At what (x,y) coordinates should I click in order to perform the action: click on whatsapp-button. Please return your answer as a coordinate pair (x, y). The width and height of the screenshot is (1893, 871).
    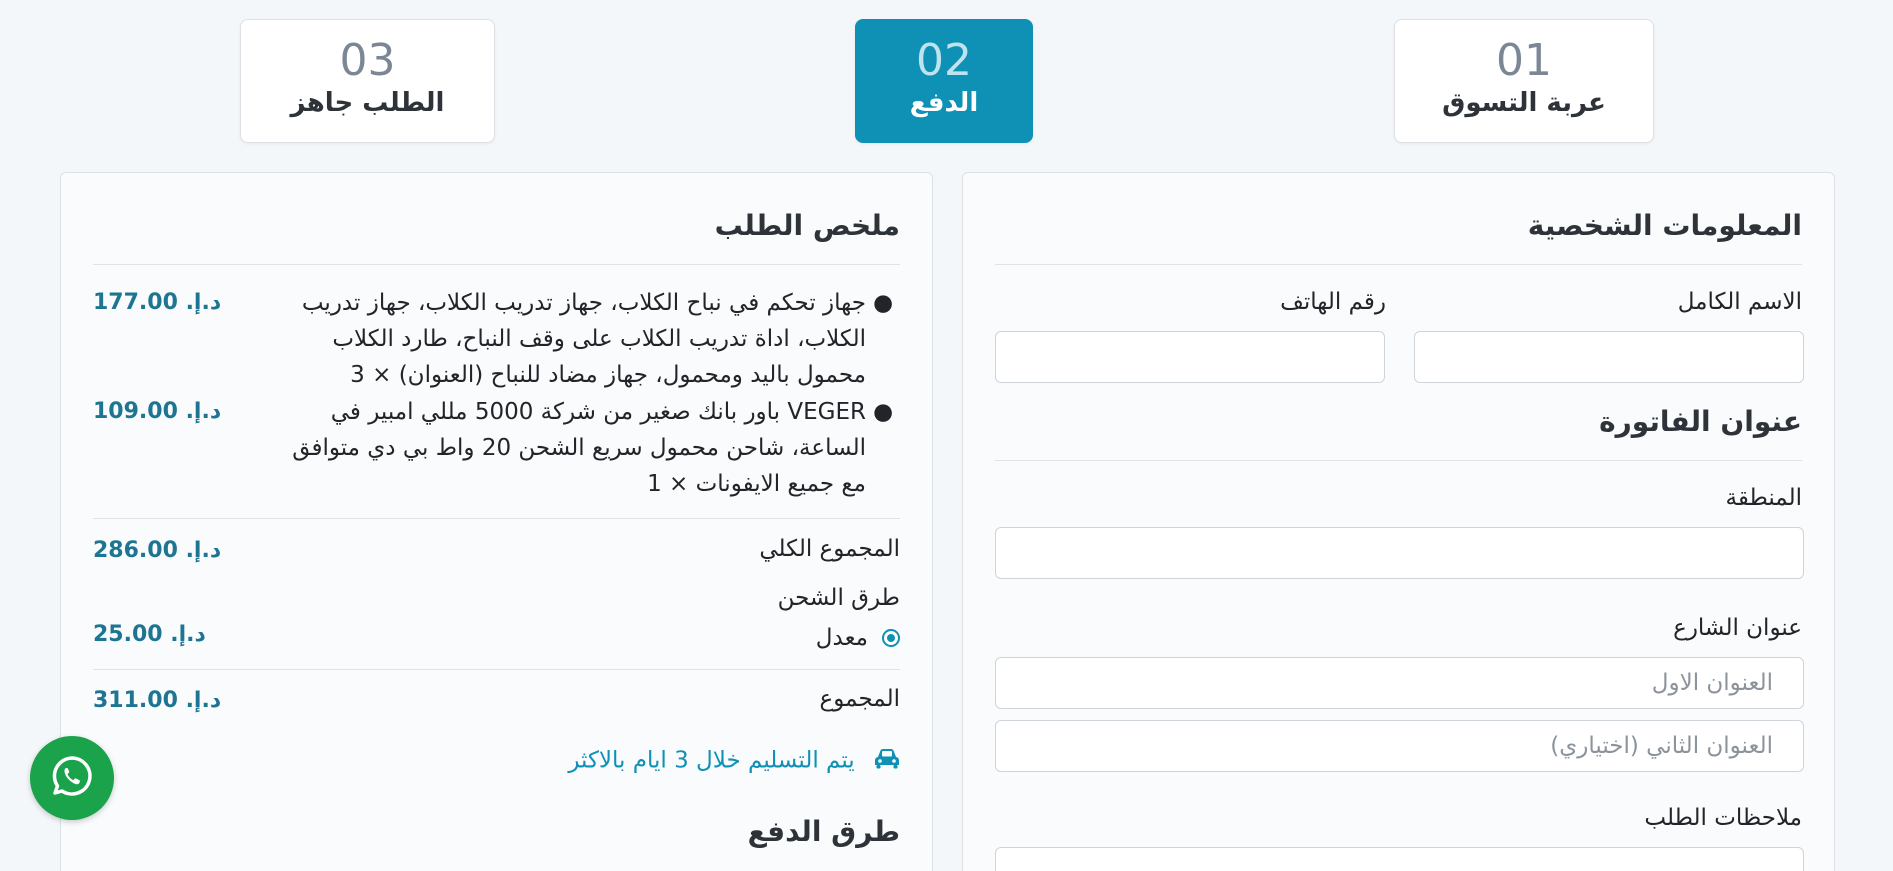
    Looking at the image, I should click on (72, 778).